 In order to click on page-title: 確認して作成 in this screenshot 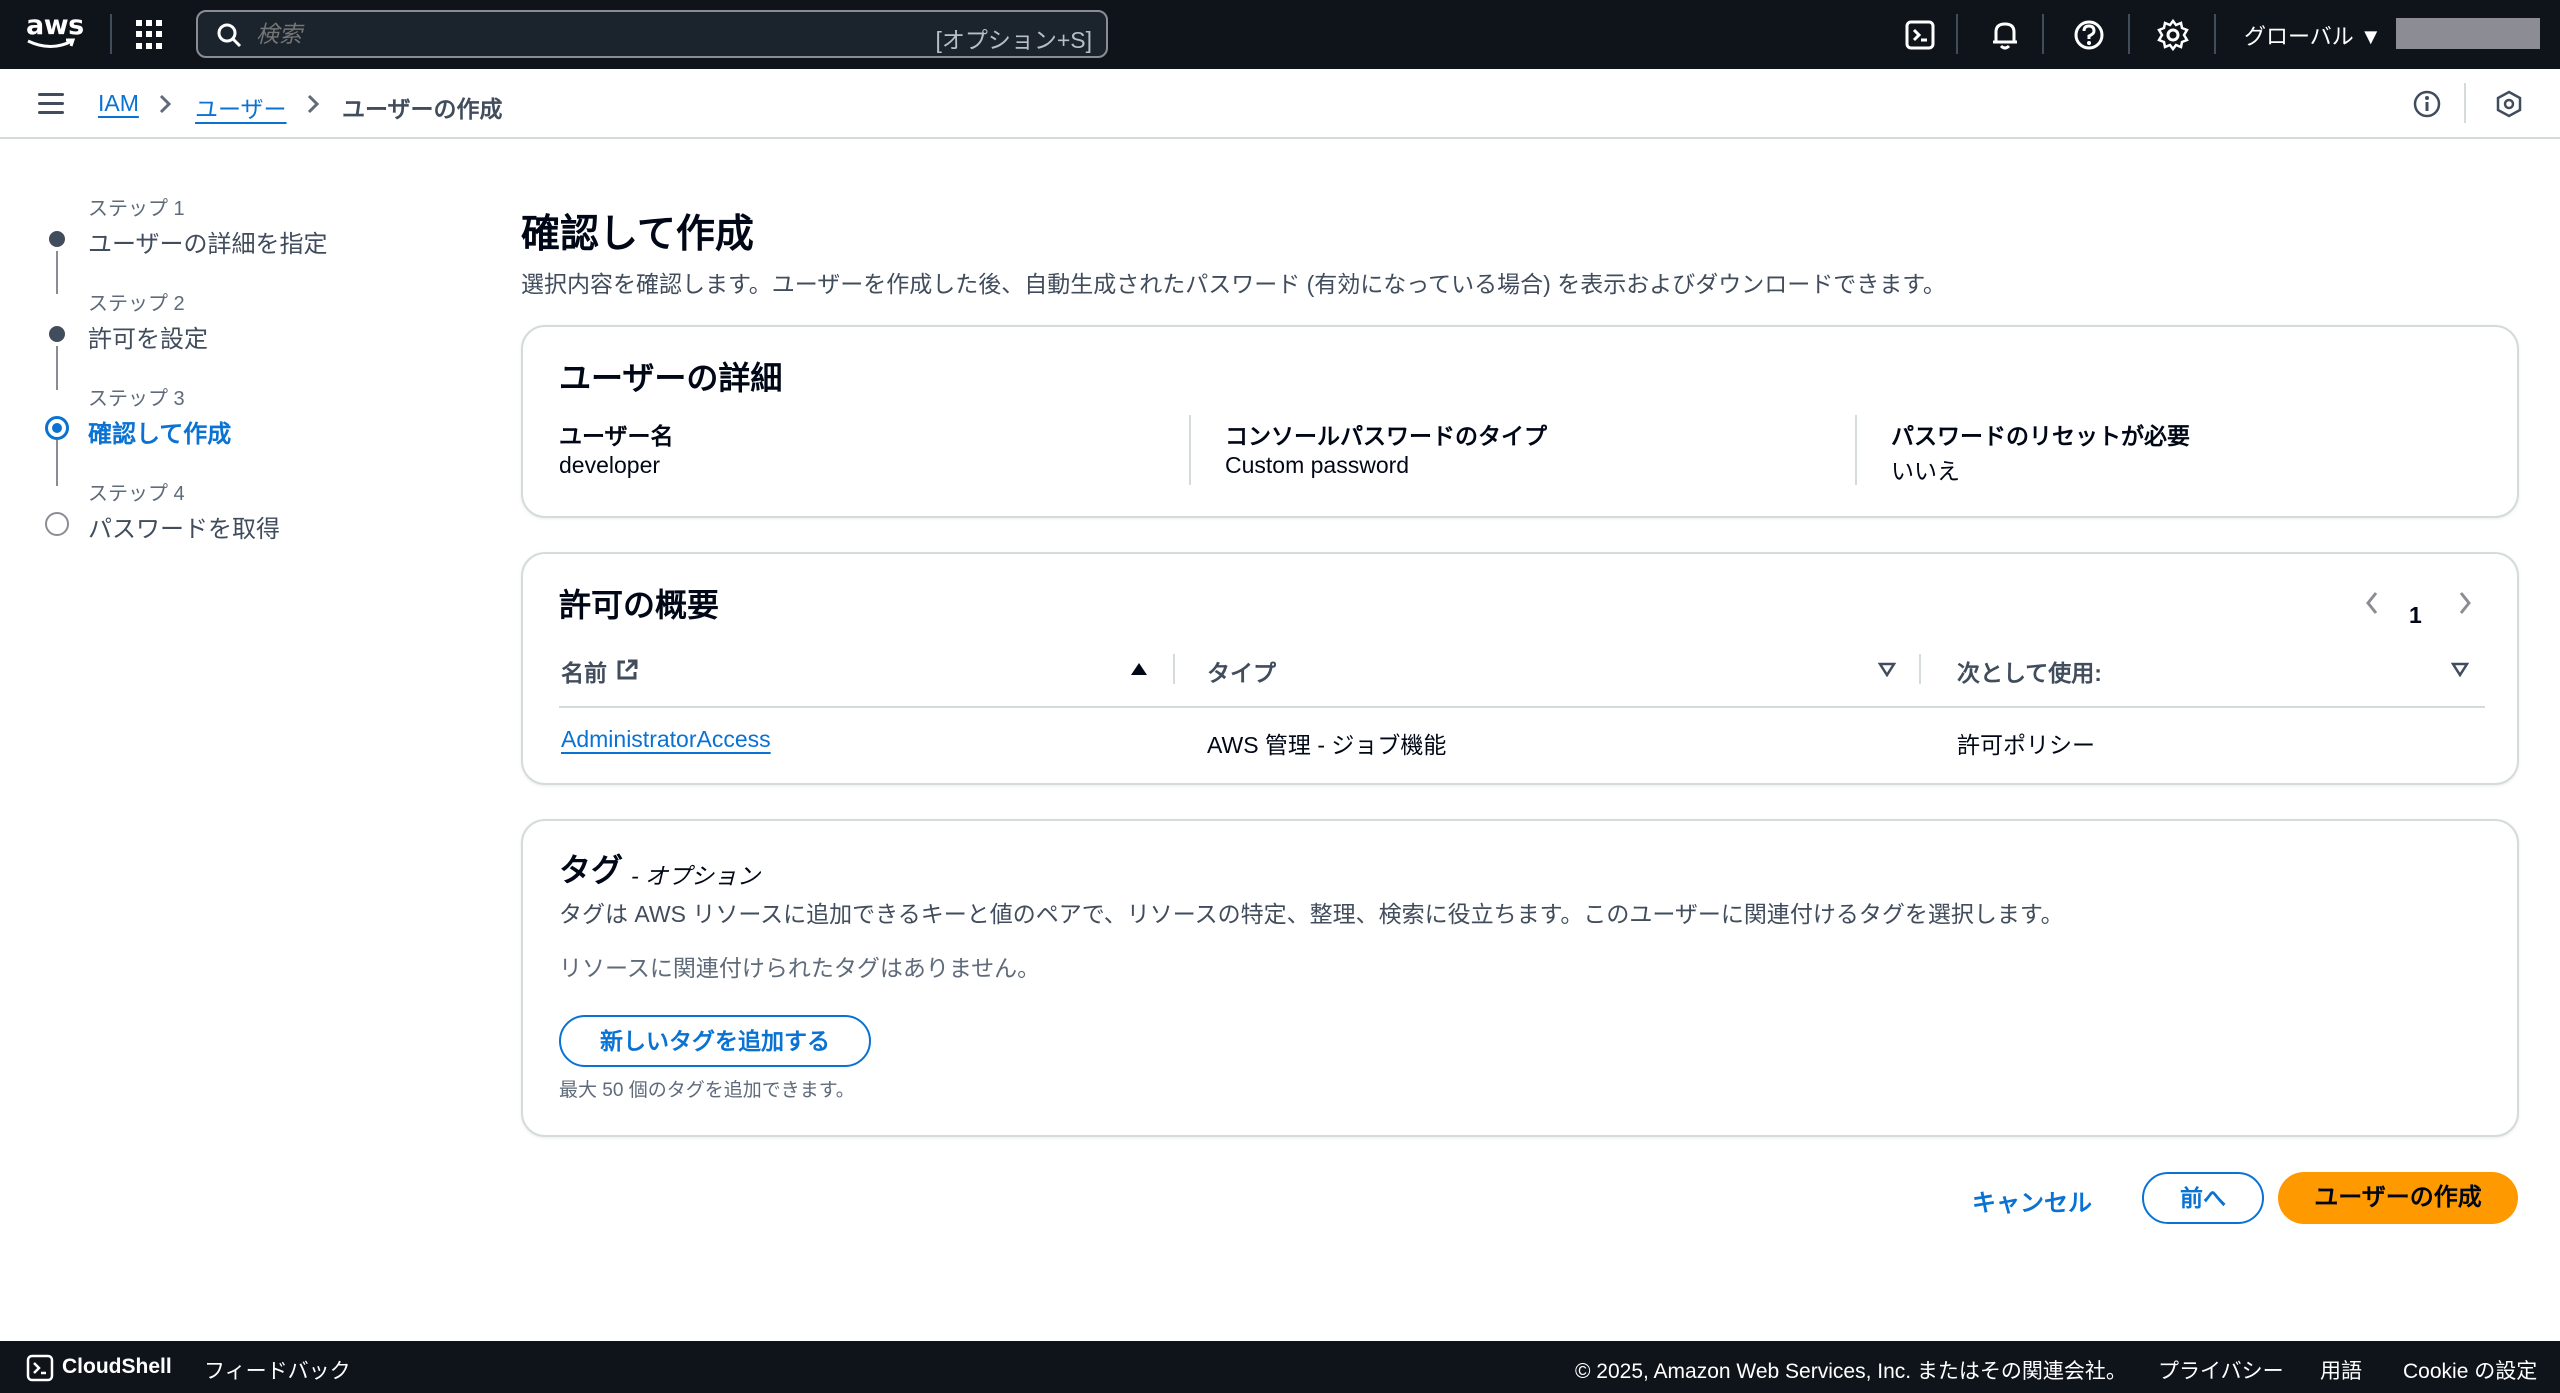, I will do `click(637, 234)`.